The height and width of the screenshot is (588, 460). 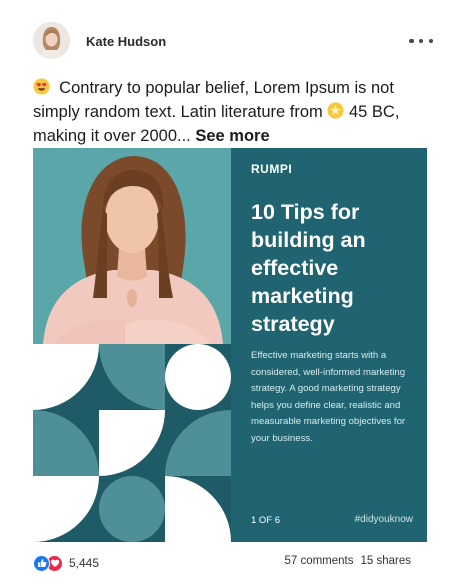 I want to click on woman-photo, so click(x=132, y=246).